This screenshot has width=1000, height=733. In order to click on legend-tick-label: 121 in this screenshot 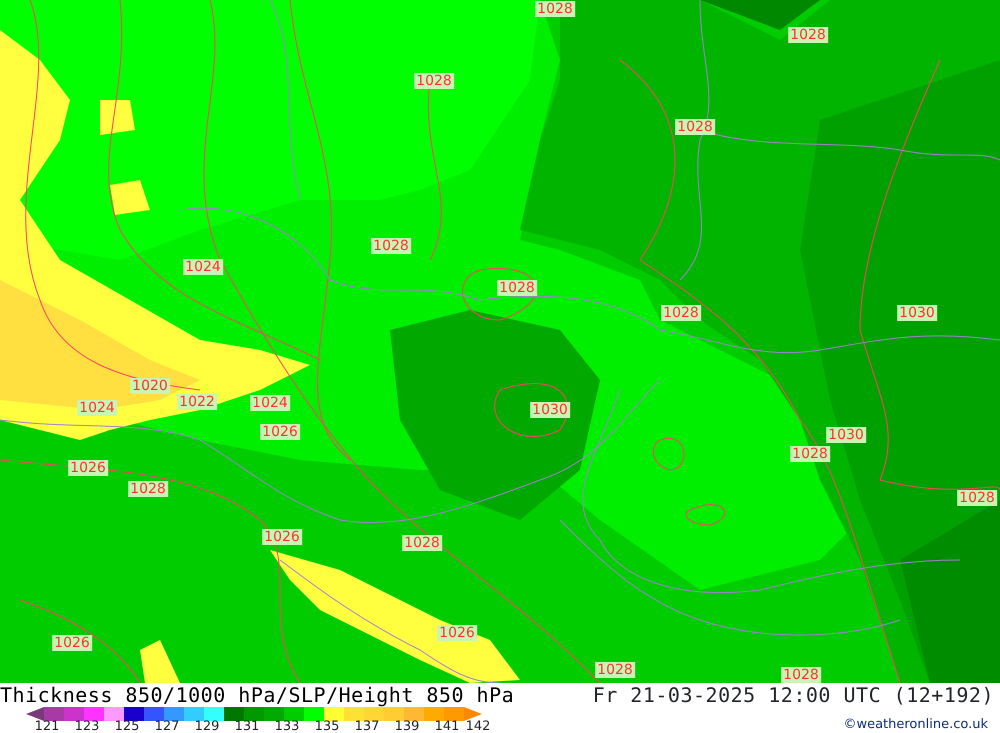, I will do `click(47, 726)`.